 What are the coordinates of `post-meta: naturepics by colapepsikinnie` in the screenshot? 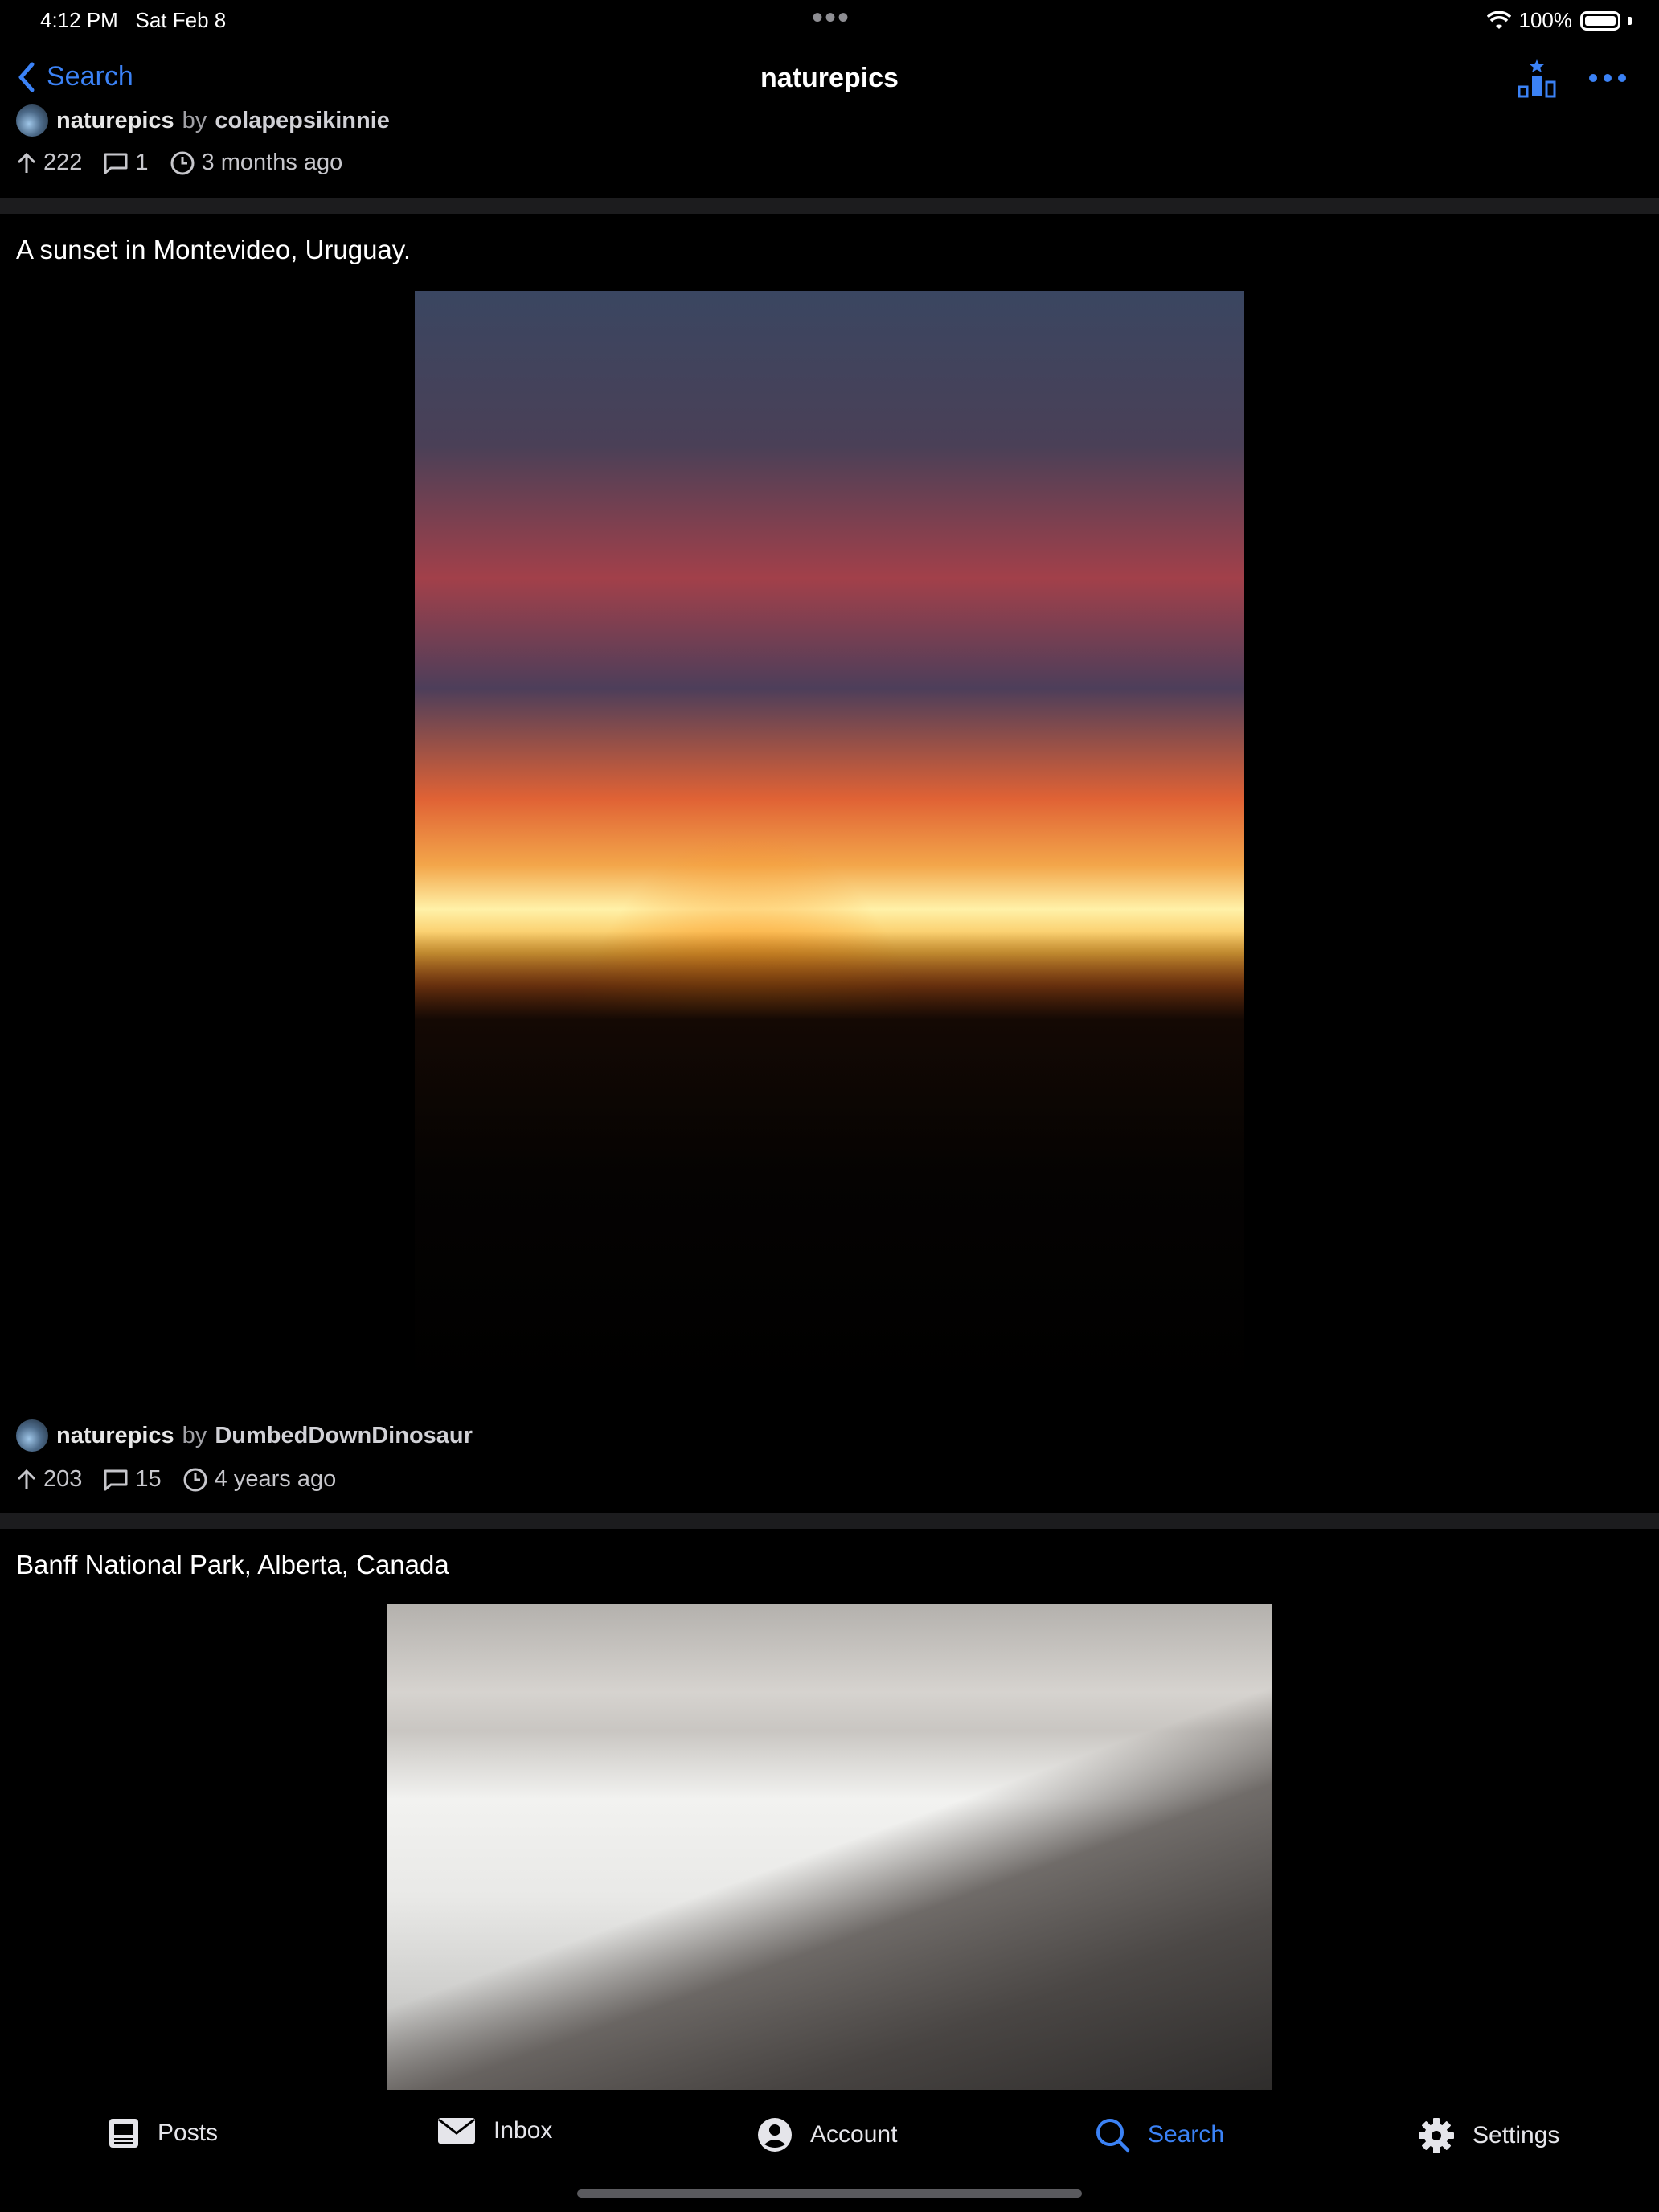 It's located at (203, 120).